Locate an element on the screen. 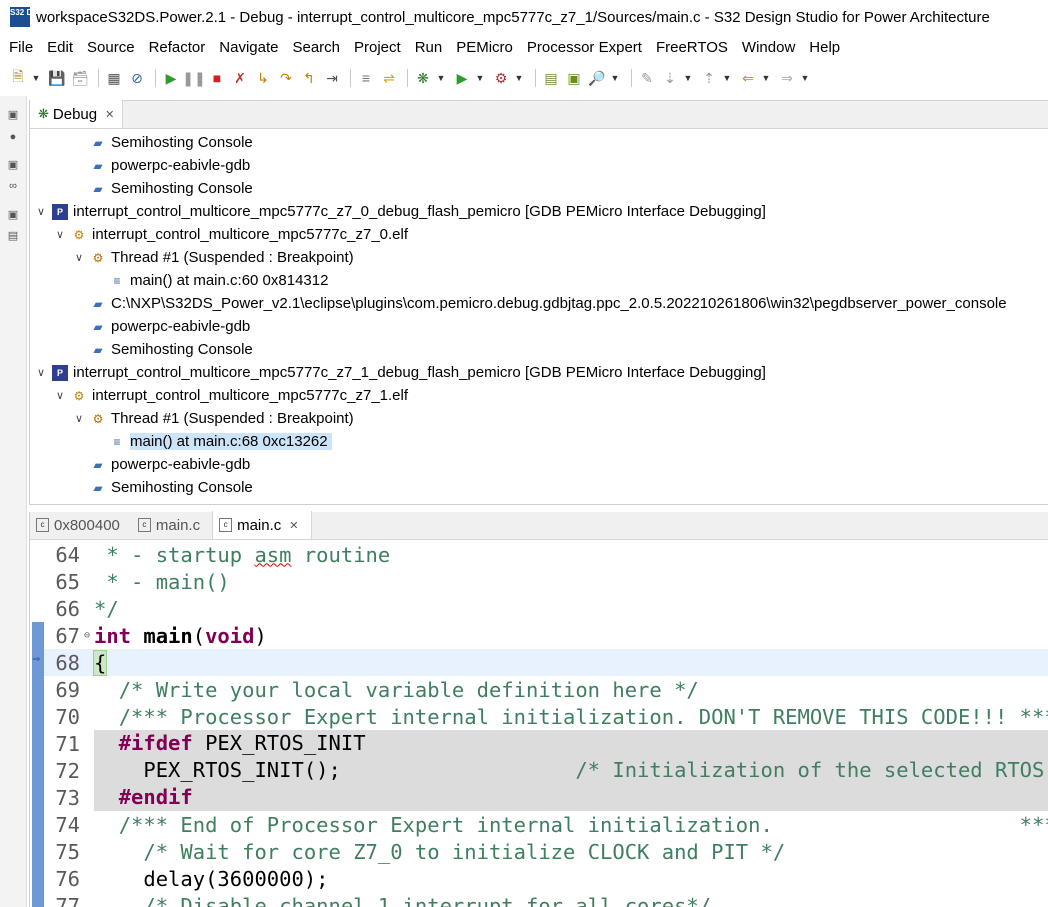 Image resolution: width=1048 pixels, height=907 pixels. code-line: 65 * - main() is located at coordinates (546, 581).